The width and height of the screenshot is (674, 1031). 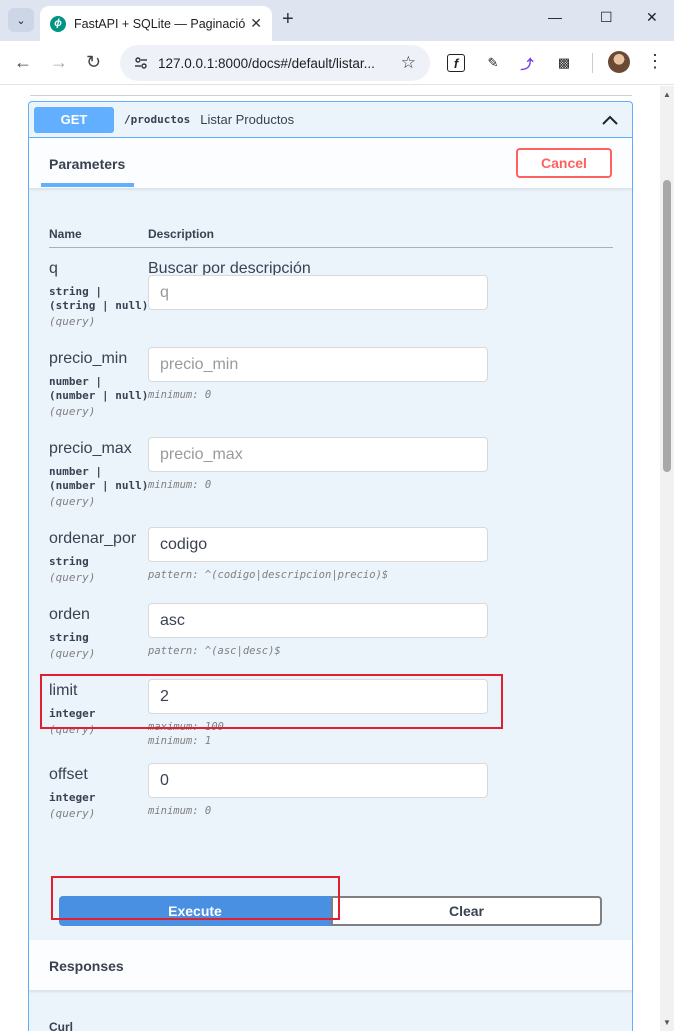 What do you see at coordinates (69, 614) in the screenshot?
I see `param-name: orden` at bounding box center [69, 614].